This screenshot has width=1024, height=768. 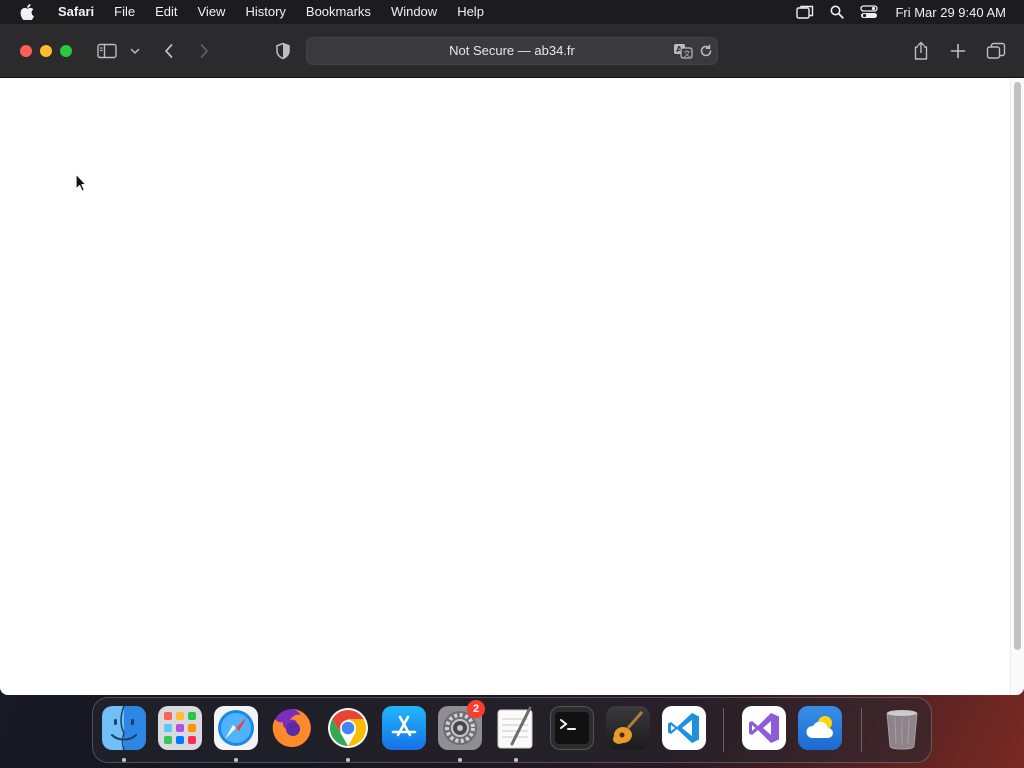 What do you see at coordinates (236, 728) in the screenshot?
I see `safari-icon` at bounding box center [236, 728].